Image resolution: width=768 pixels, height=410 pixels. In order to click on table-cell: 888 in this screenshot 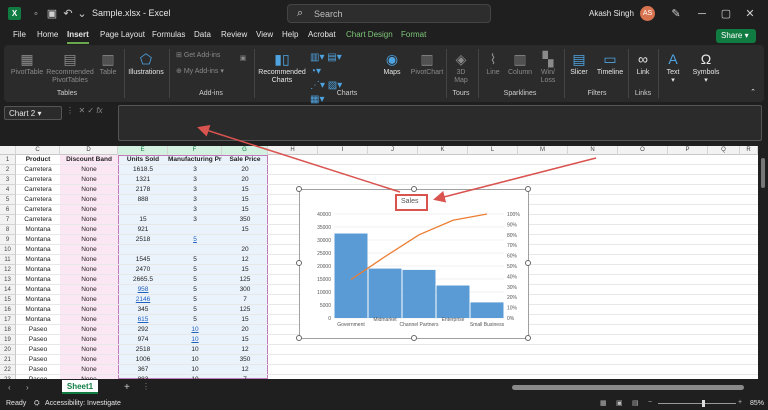, I will do `click(143, 200)`.